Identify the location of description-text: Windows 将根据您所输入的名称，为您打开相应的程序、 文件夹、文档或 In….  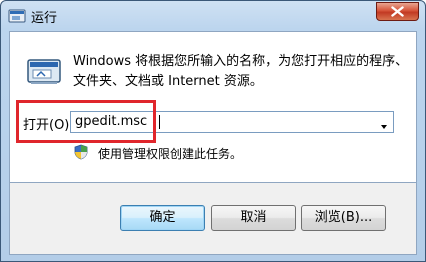
(240, 72).